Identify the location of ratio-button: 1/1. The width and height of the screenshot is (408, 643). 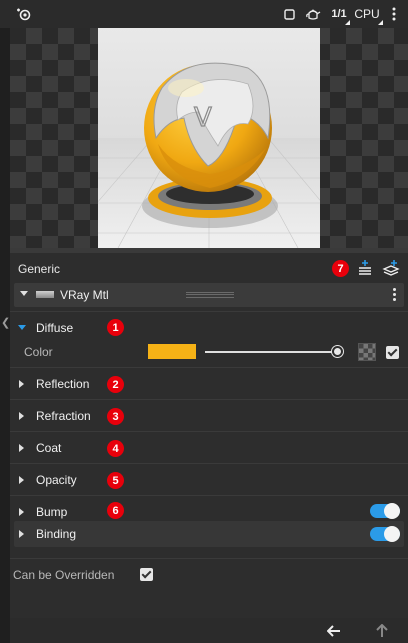
(339, 15).